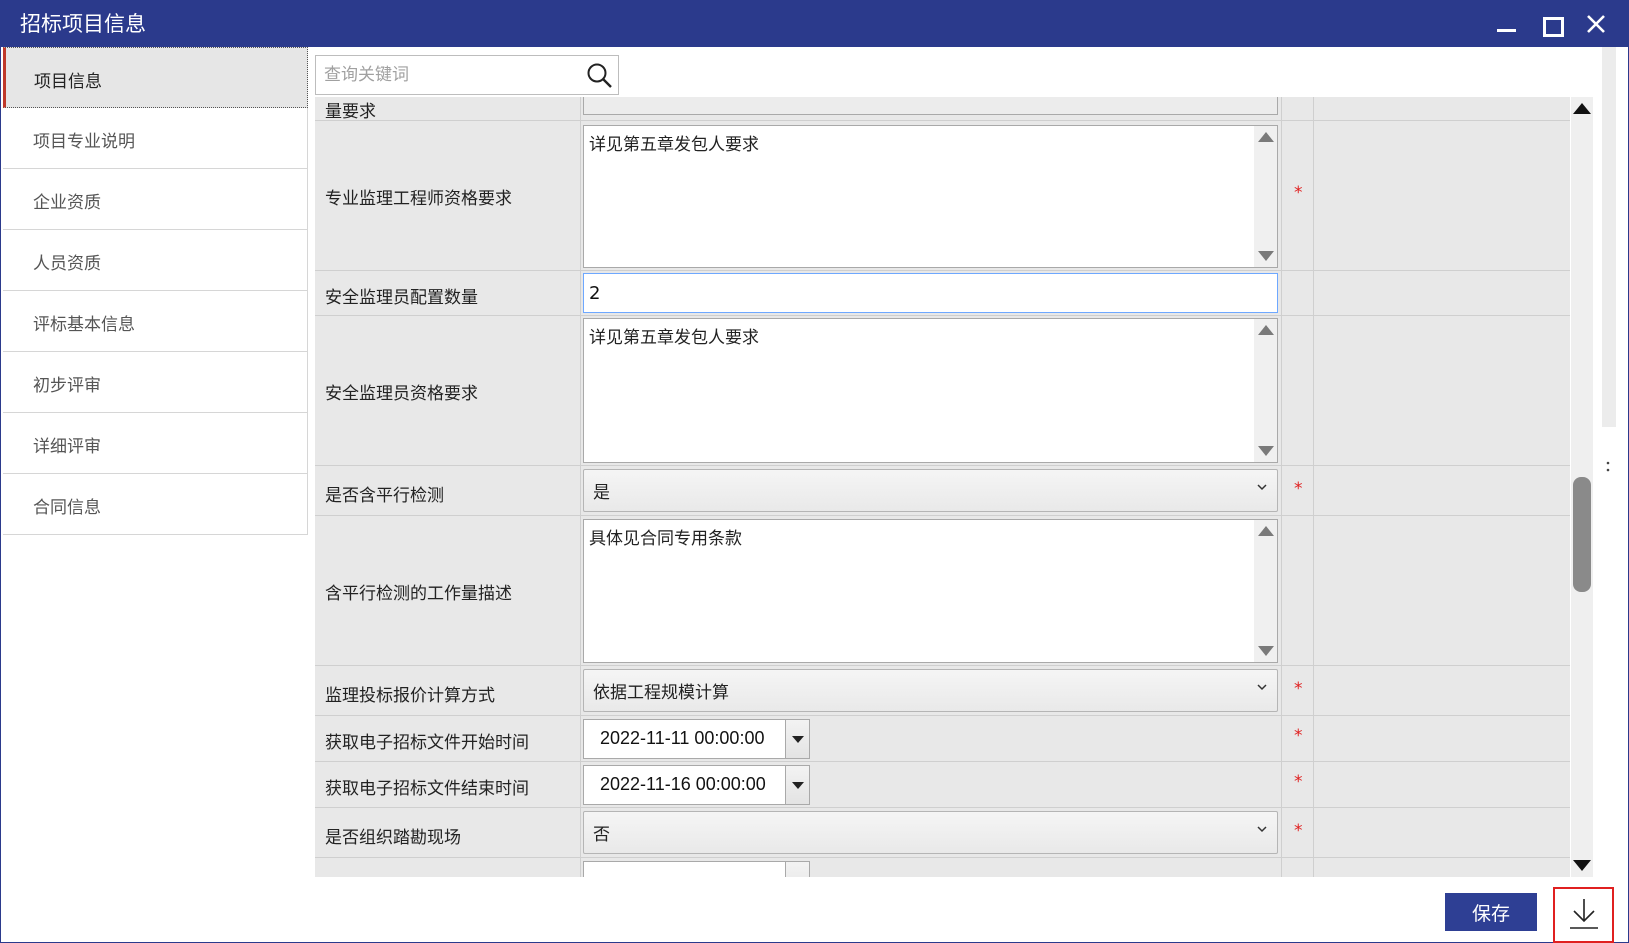 The image size is (1629, 943). Describe the element at coordinates (930, 591) in the screenshot. I see `parallel-testing-workload-textarea: 具体见合同专用条款` at that location.